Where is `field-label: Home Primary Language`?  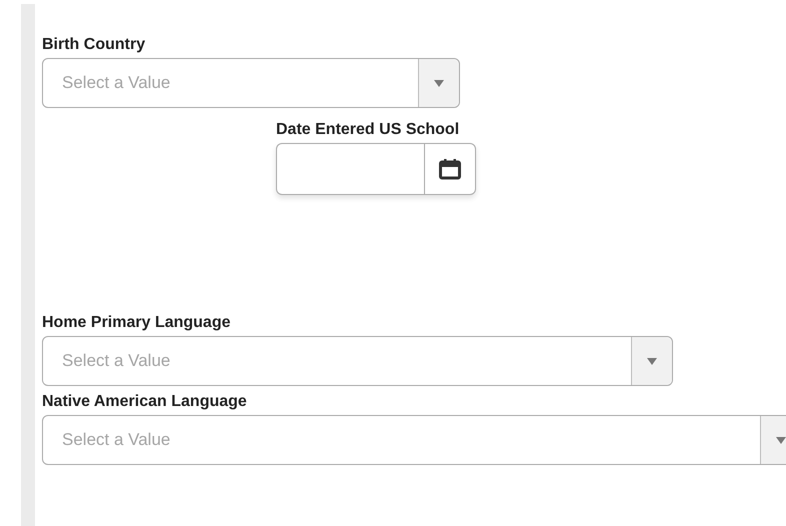 field-label: Home Primary Language is located at coordinates (137, 323).